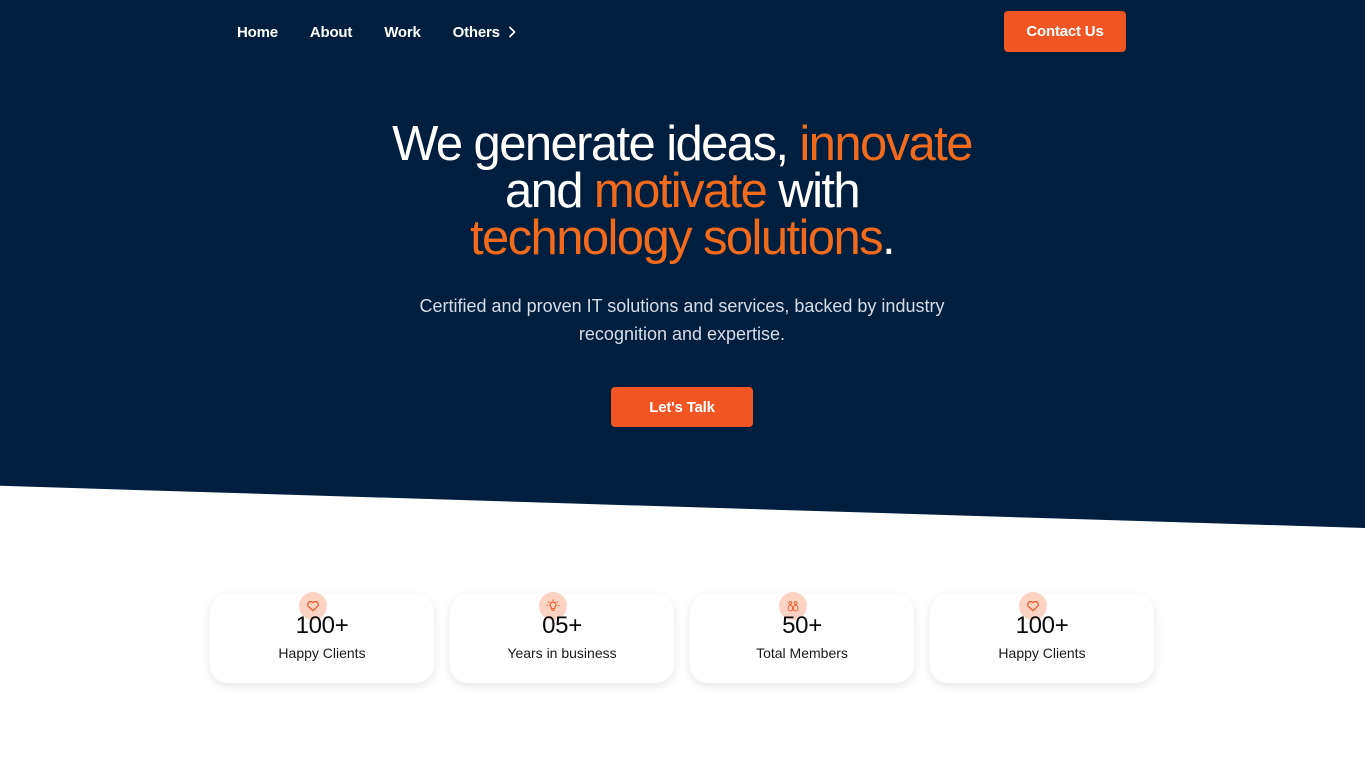  Describe the element at coordinates (889, 238) in the screenshot. I see `headline-period: .` at that location.